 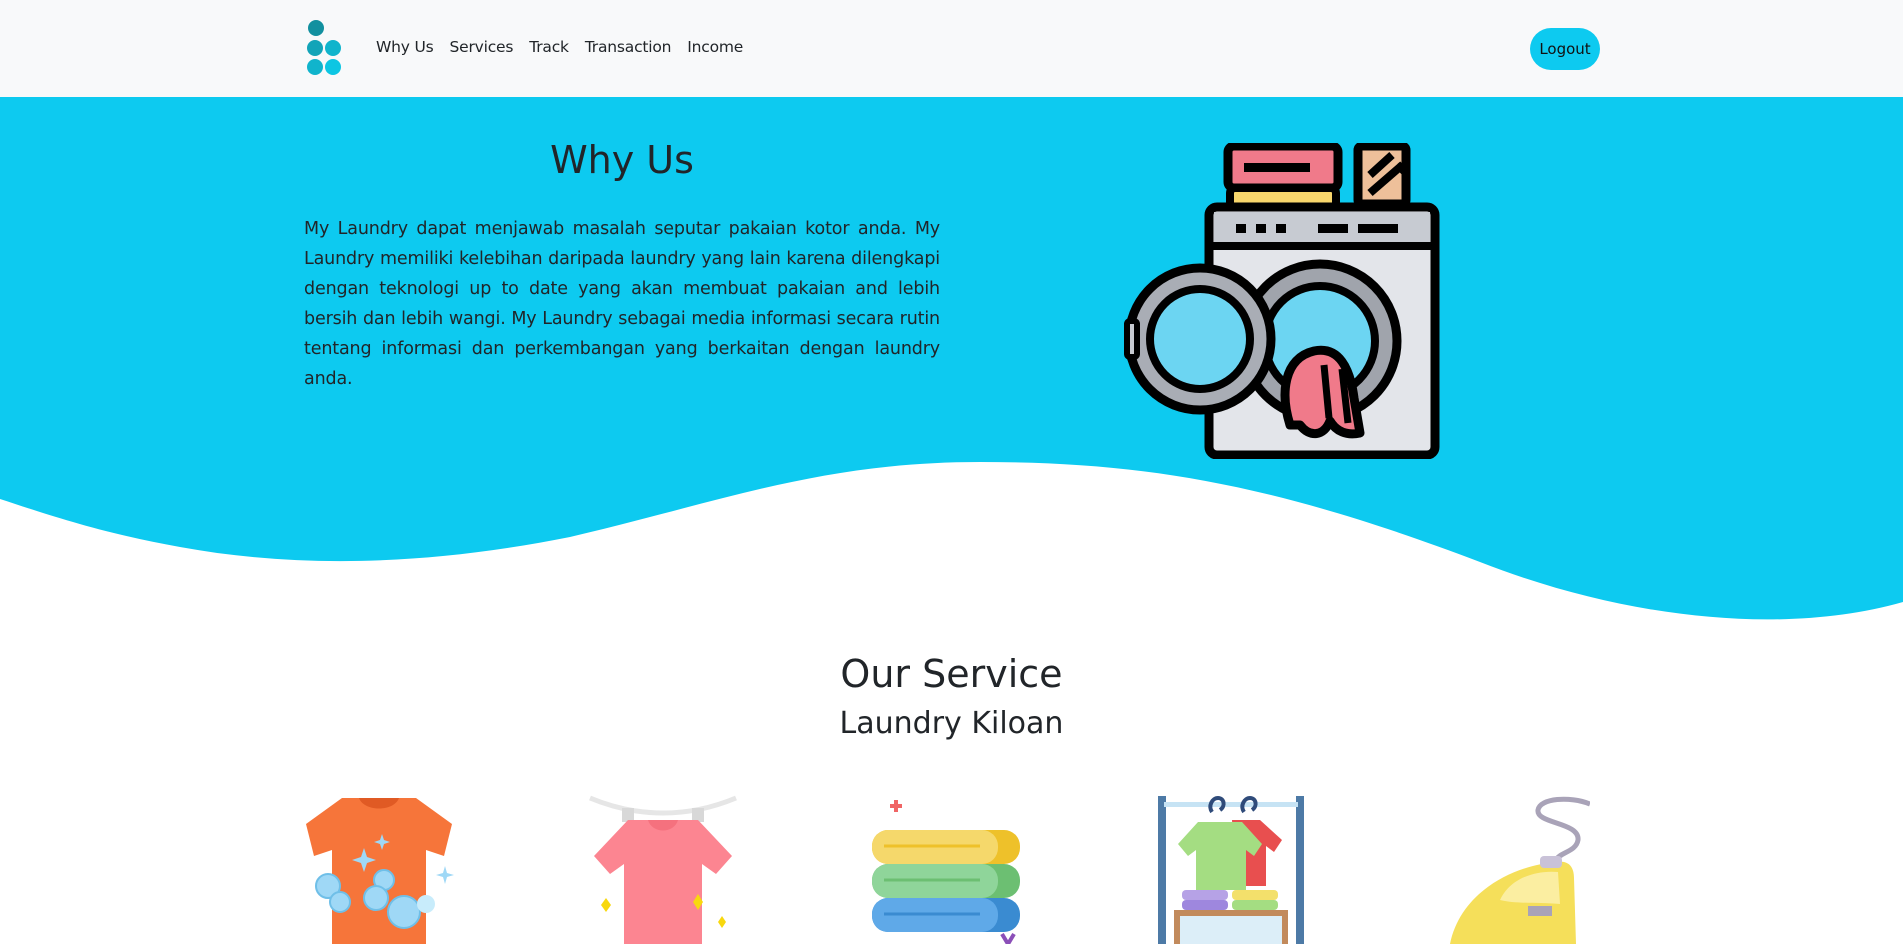 I want to click on iron-icon, so click(x=1520, y=870).